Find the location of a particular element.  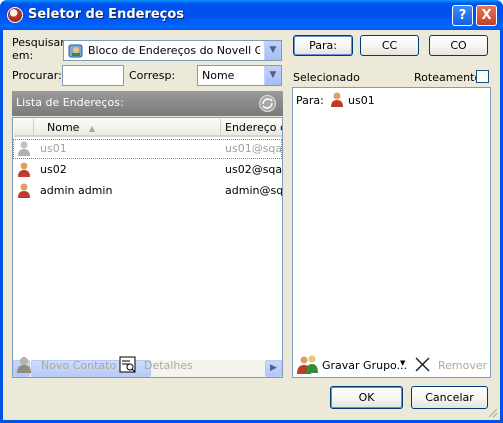

list-item: us02 us02@sqa is located at coordinates (147, 170).